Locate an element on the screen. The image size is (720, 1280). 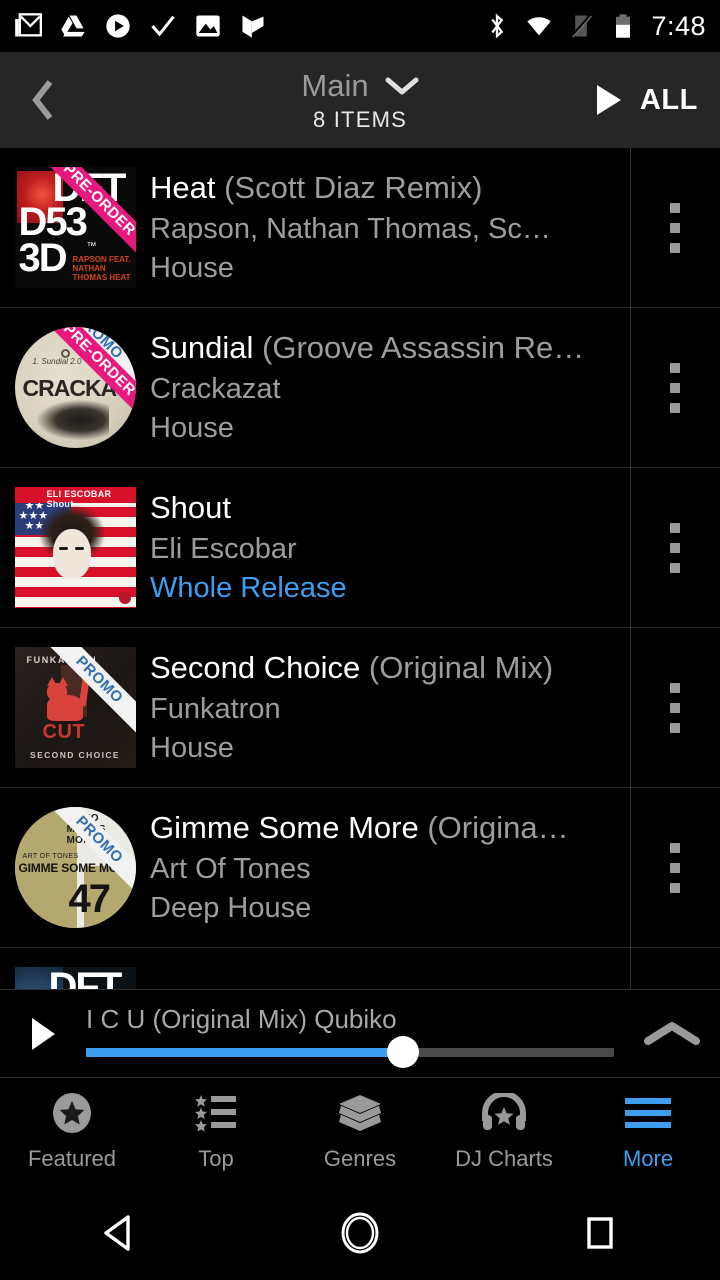
play-all-label: ALL is located at coordinates (668, 99).